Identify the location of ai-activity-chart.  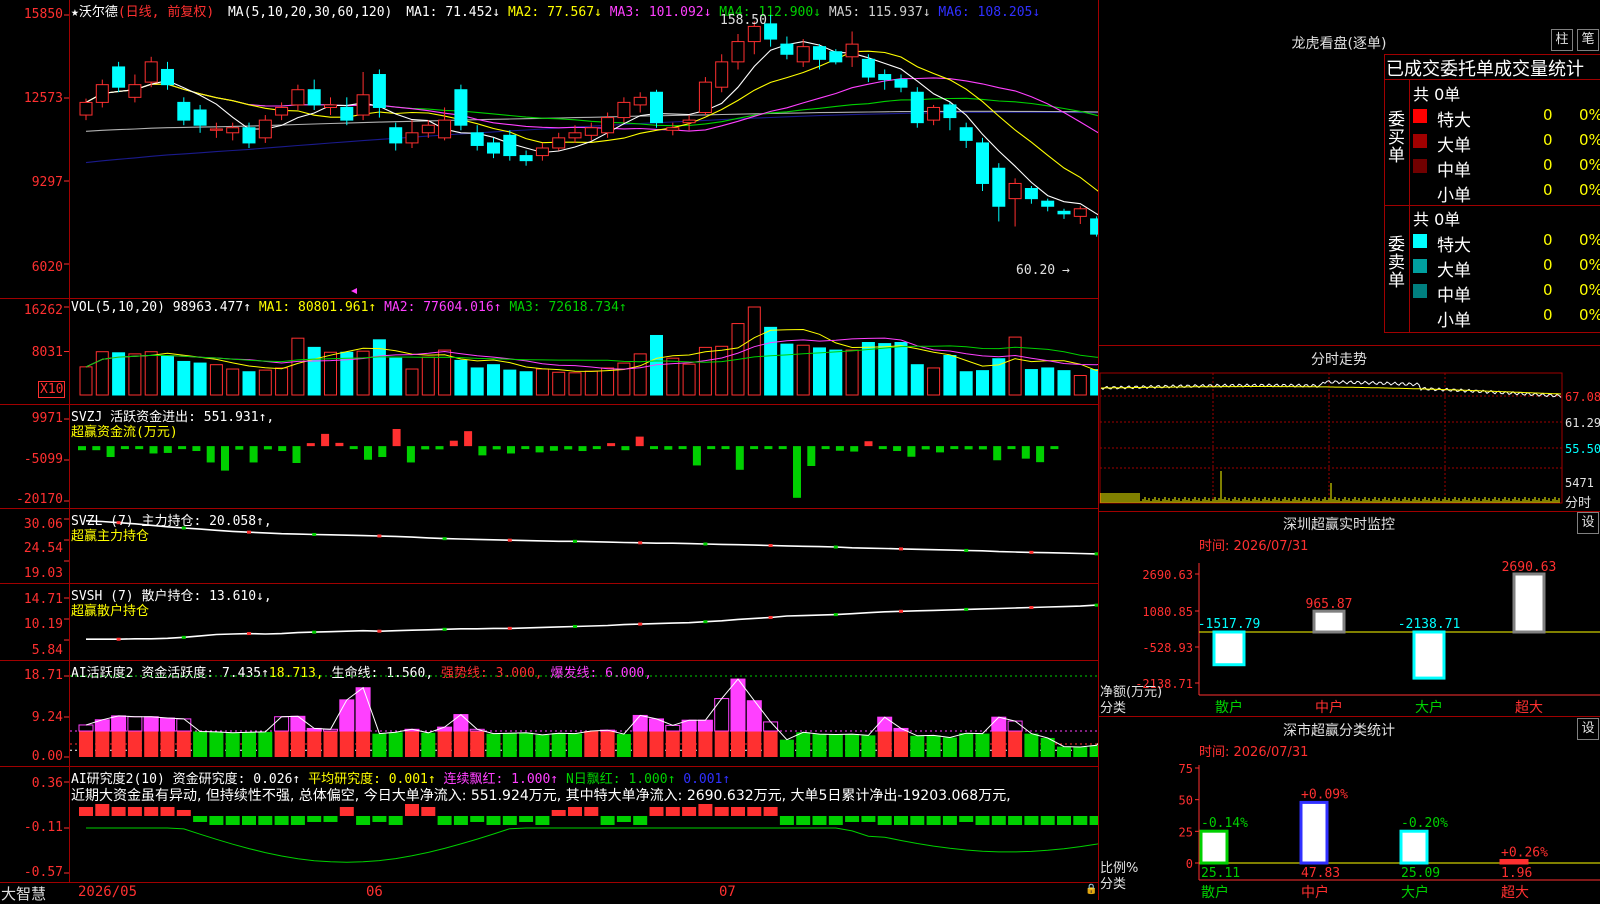
(549, 714).